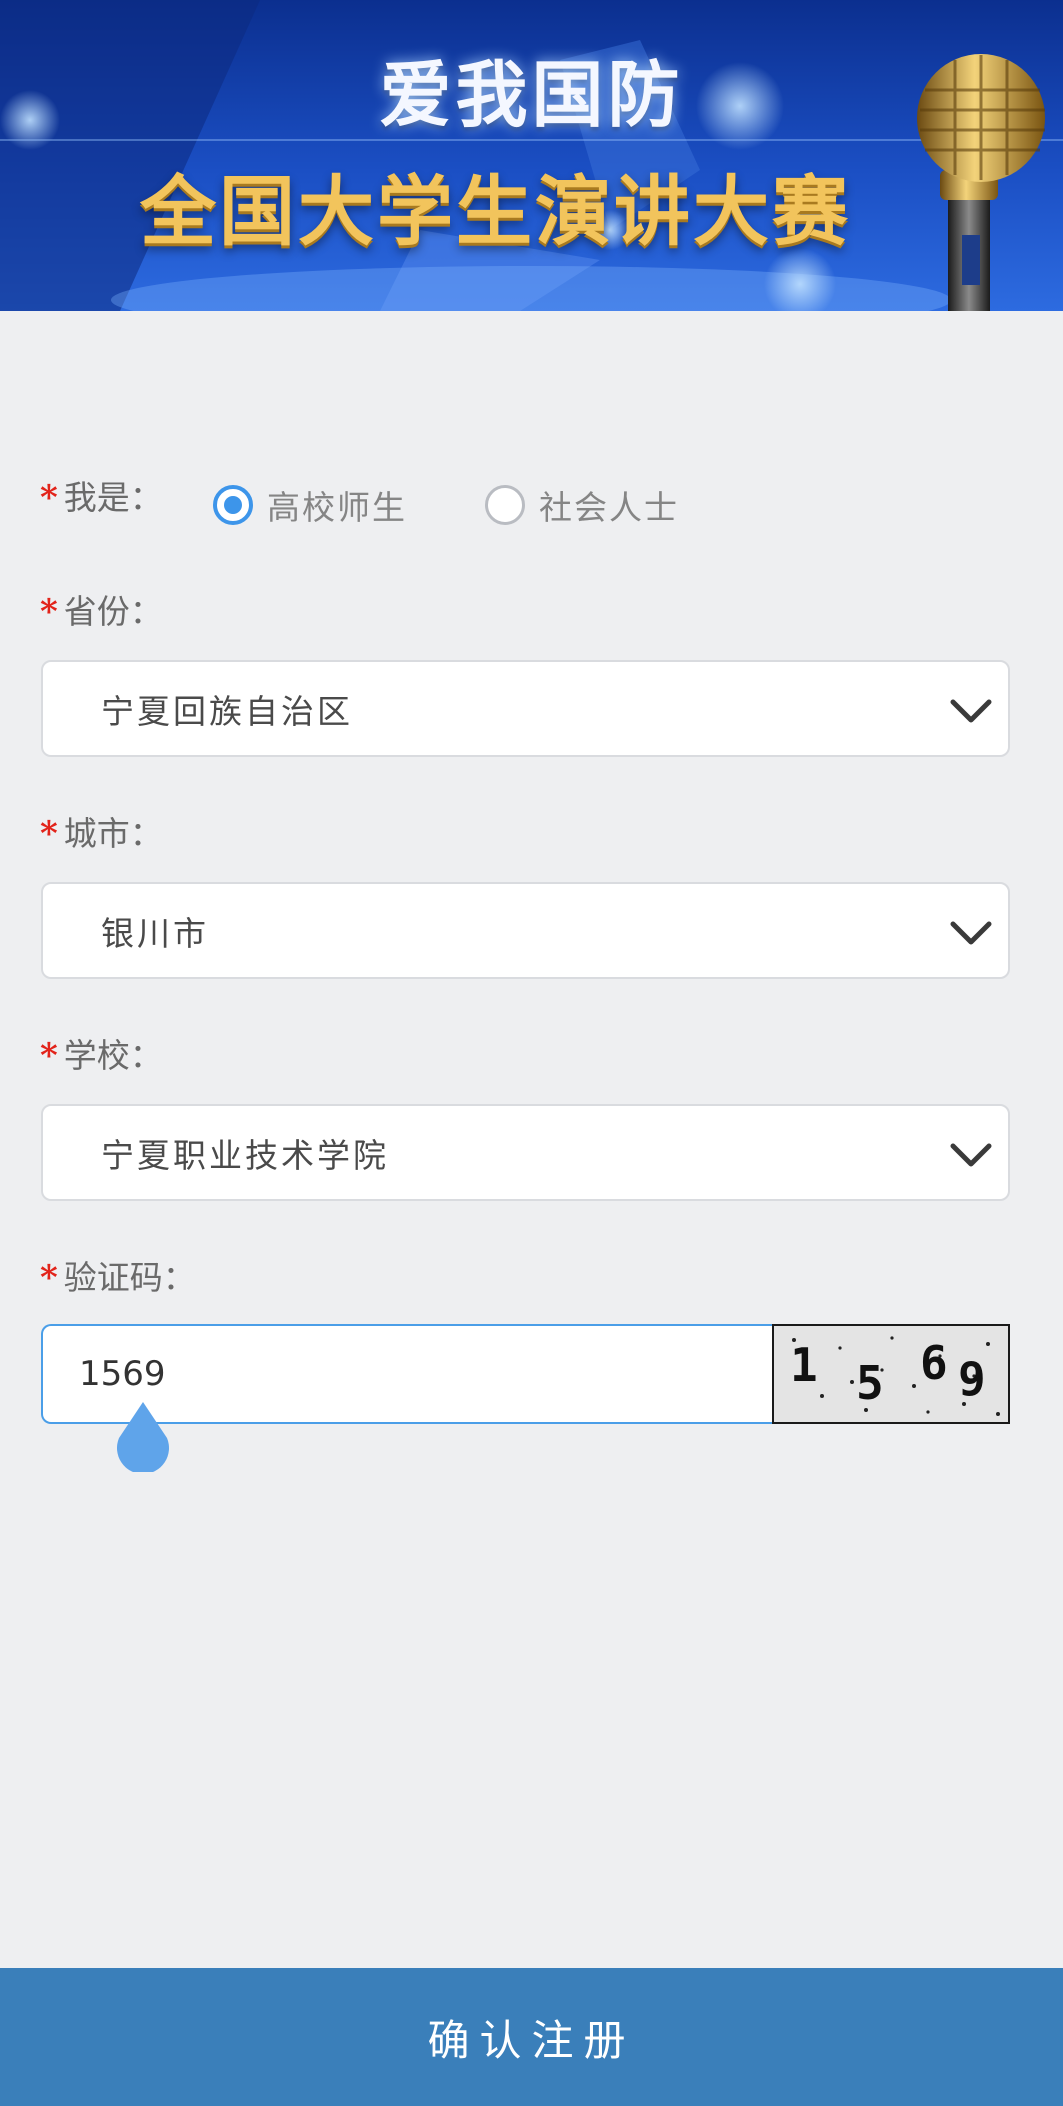 Image resolution: width=1063 pixels, height=2106 pixels. I want to click on captcha-char: 6, so click(934, 1363).